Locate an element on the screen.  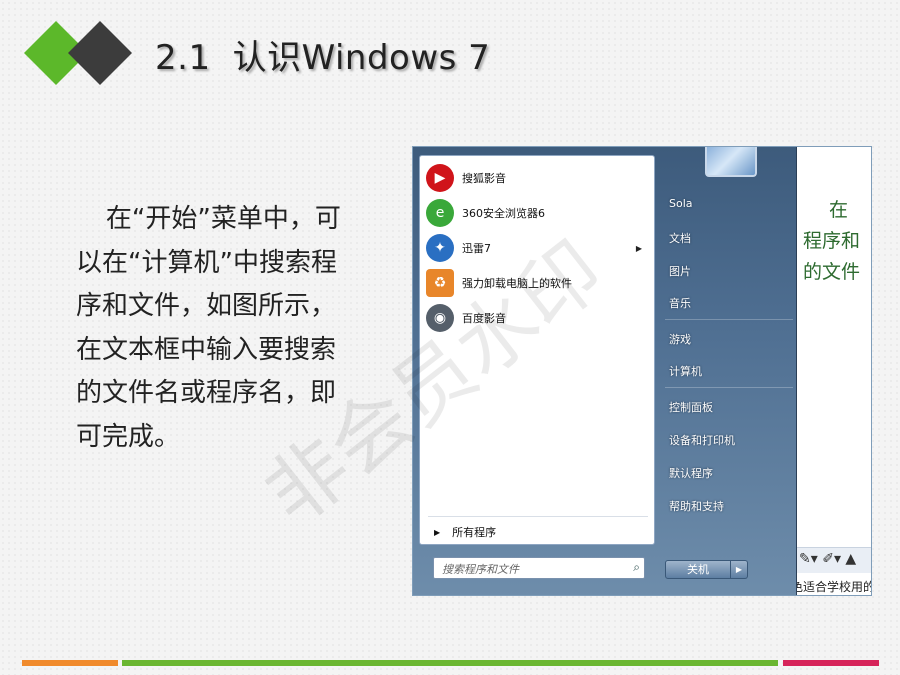
shutdown-options-button: ▶ is located at coordinates (739, 569).